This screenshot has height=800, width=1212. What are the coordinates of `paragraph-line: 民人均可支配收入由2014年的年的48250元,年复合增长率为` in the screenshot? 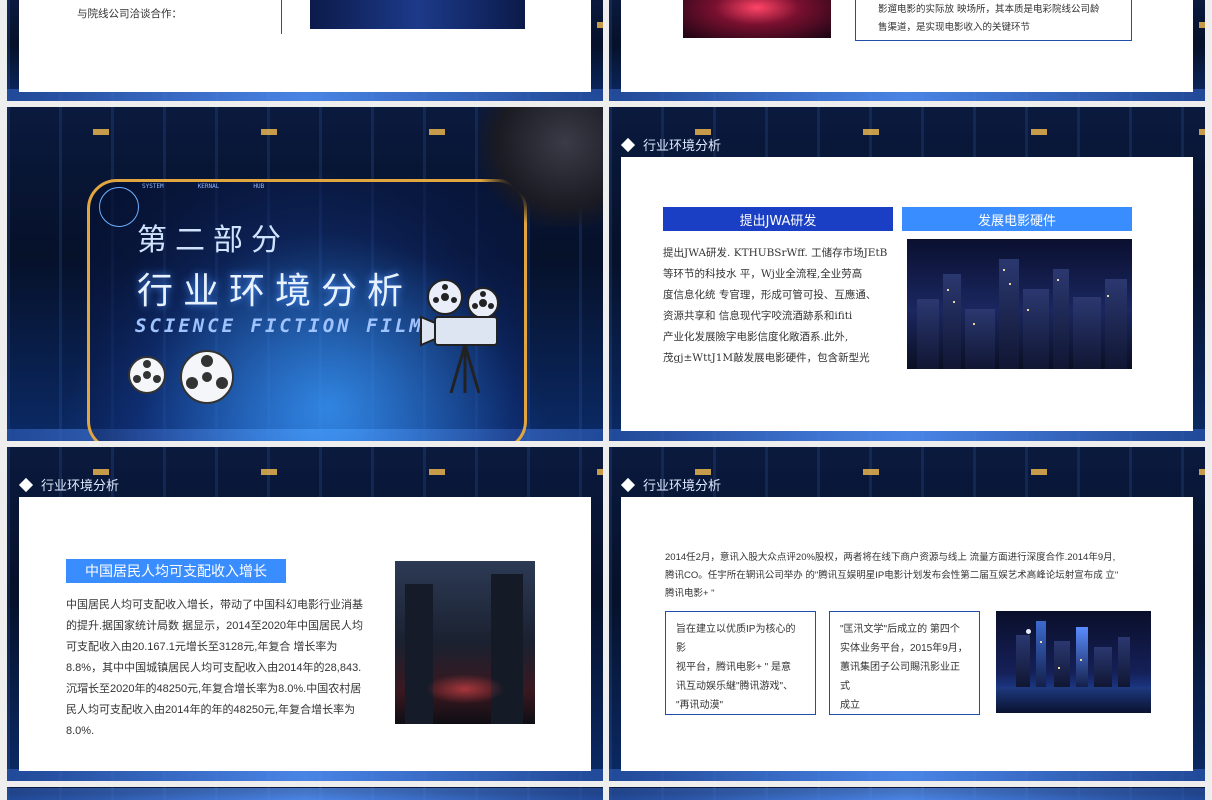 It's located at (211, 710).